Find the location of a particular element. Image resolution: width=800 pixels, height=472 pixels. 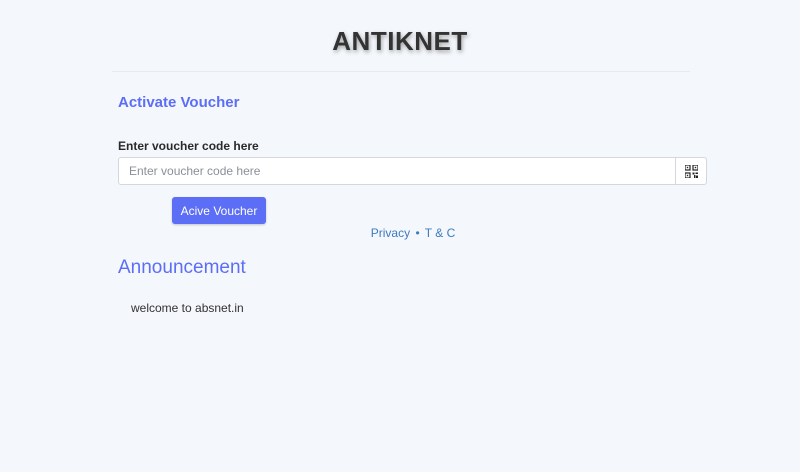

qr-scan-button is located at coordinates (690, 171).